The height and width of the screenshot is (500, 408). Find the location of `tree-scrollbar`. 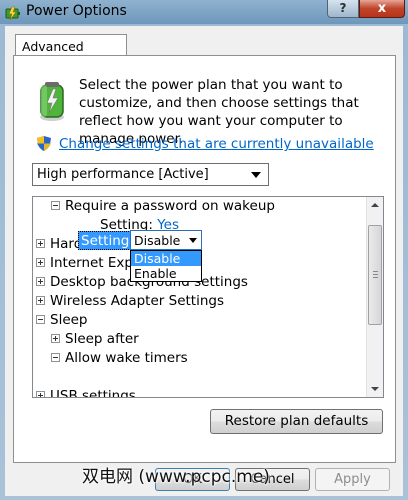

tree-scrollbar is located at coordinates (374, 297).